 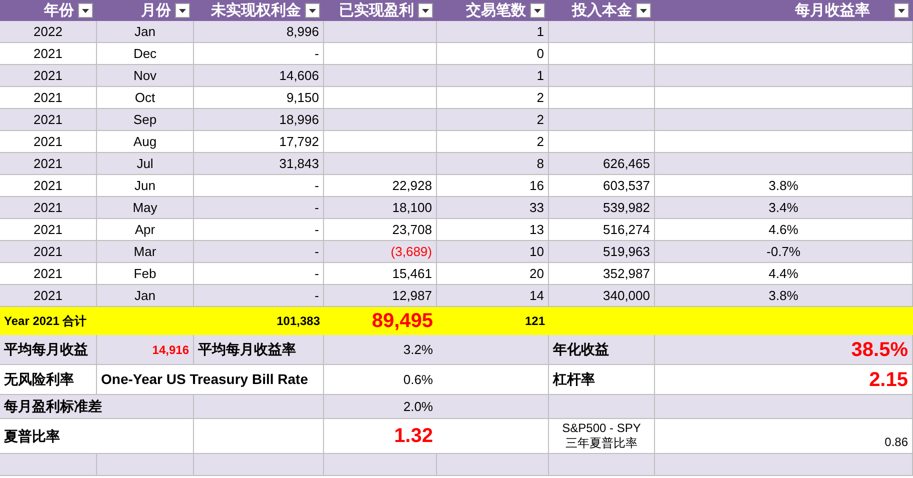 What do you see at coordinates (601, 428) in the screenshot?
I see `note-text: S&P500 - SPY` at bounding box center [601, 428].